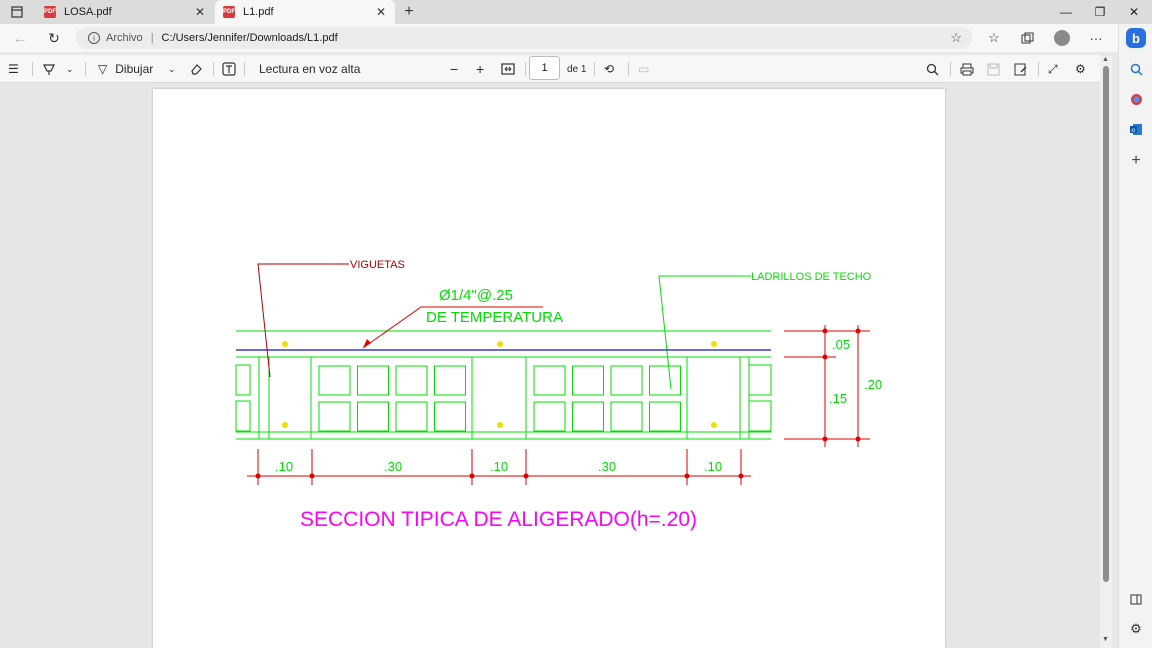 The image size is (1152, 648). What do you see at coordinates (1136, 161) in the screenshot?
I see `add-icon: +` at bounding box center [1136, 161].